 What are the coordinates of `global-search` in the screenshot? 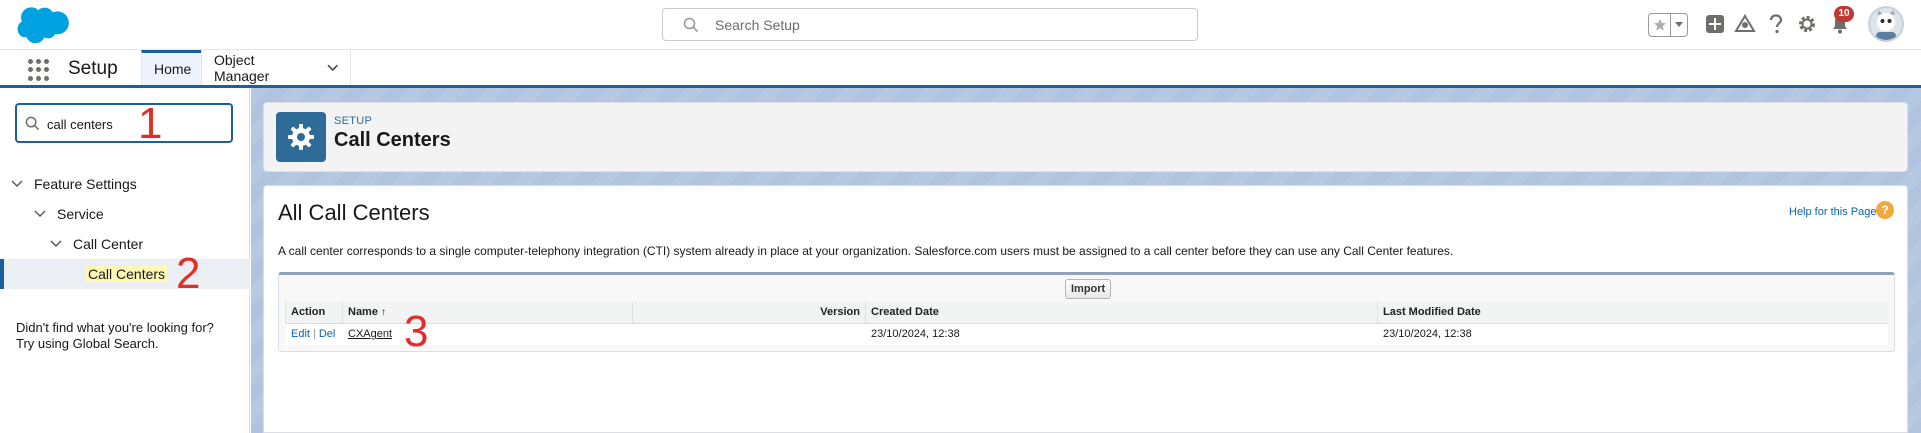 It's located at (930, 24).